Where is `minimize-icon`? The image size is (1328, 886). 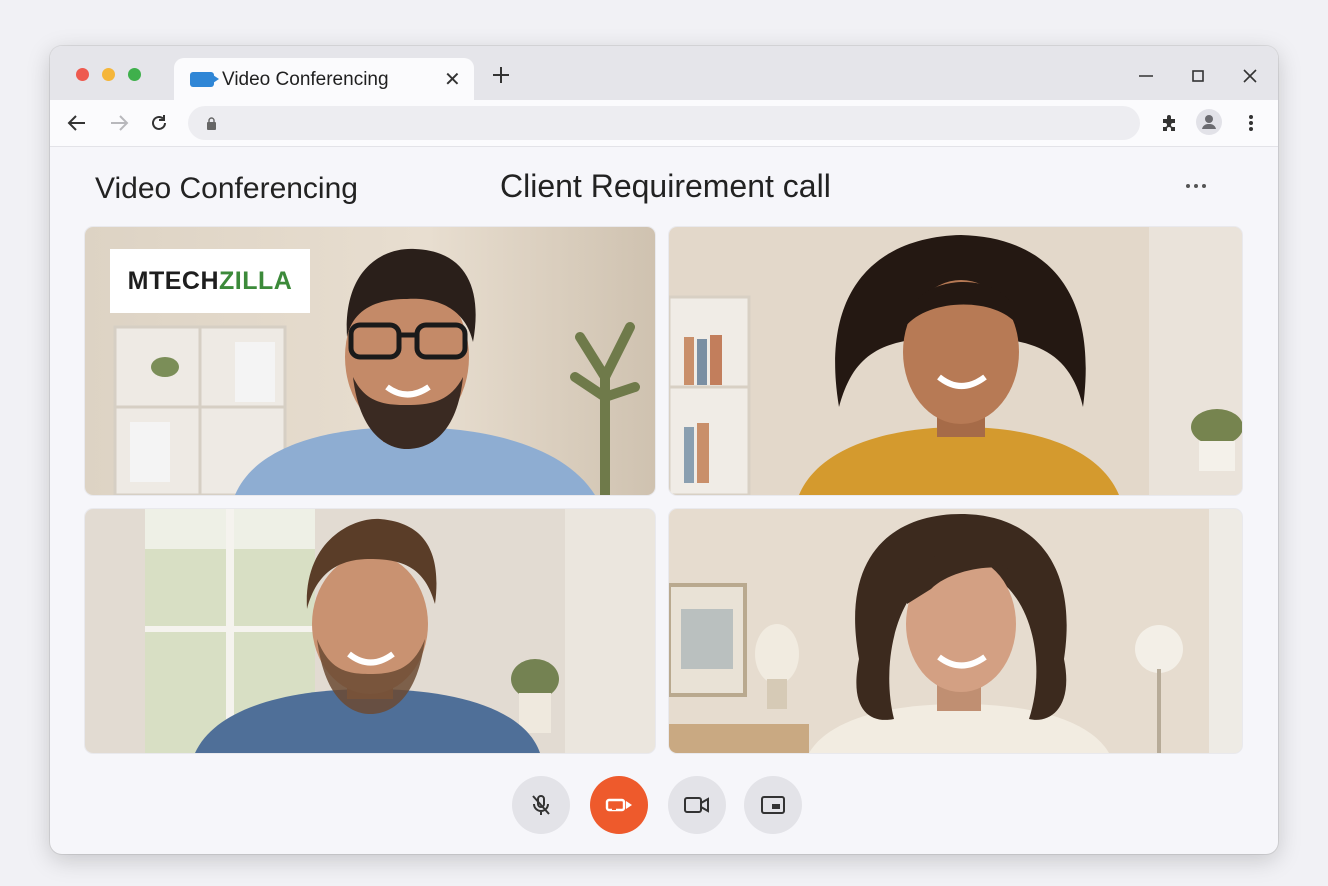
minimize-icon is located at coordinates (1146, 76).